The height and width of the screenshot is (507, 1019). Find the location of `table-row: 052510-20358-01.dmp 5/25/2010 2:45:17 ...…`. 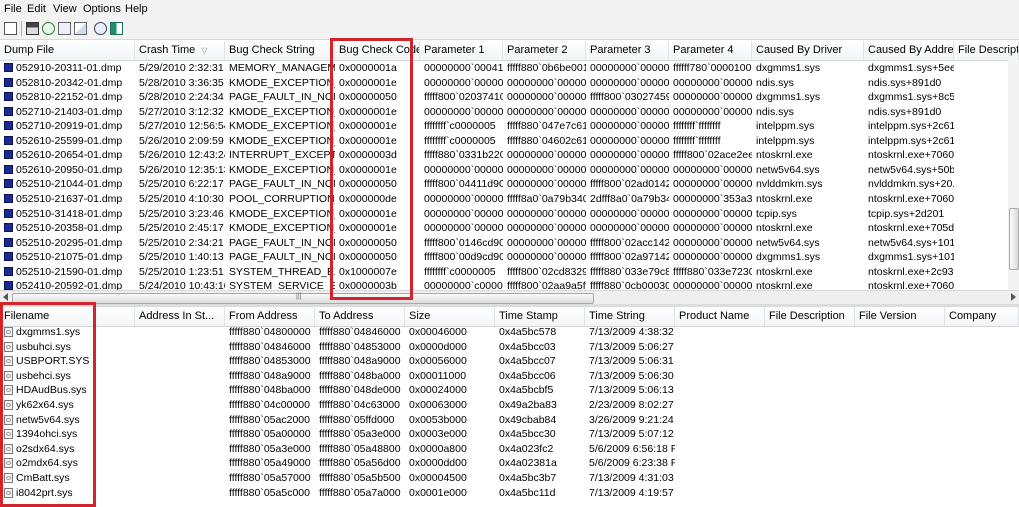

table-row: 052510-20358-01.dmp 5/25/2010 2:45:17 ...… is located at coordinates (509, 228).